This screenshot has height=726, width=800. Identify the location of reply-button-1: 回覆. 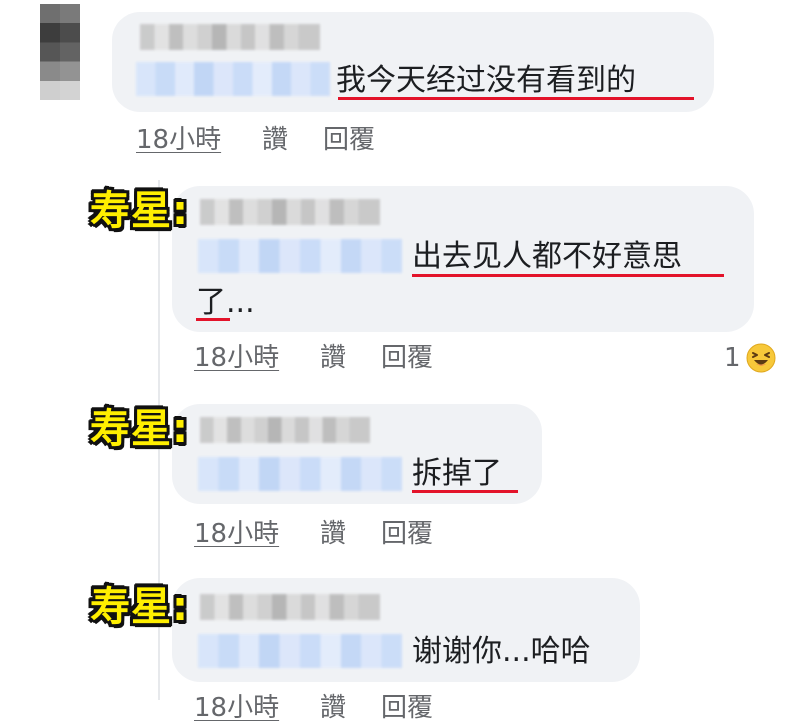
(349, 140).